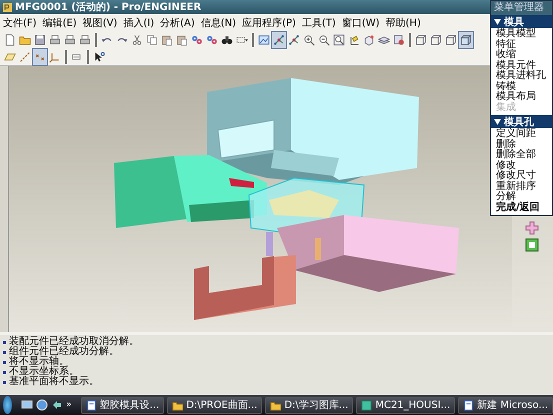 The width and height of the screenshot is (553, 415). I want to click on overflow-chevron: », so click(69, 405).